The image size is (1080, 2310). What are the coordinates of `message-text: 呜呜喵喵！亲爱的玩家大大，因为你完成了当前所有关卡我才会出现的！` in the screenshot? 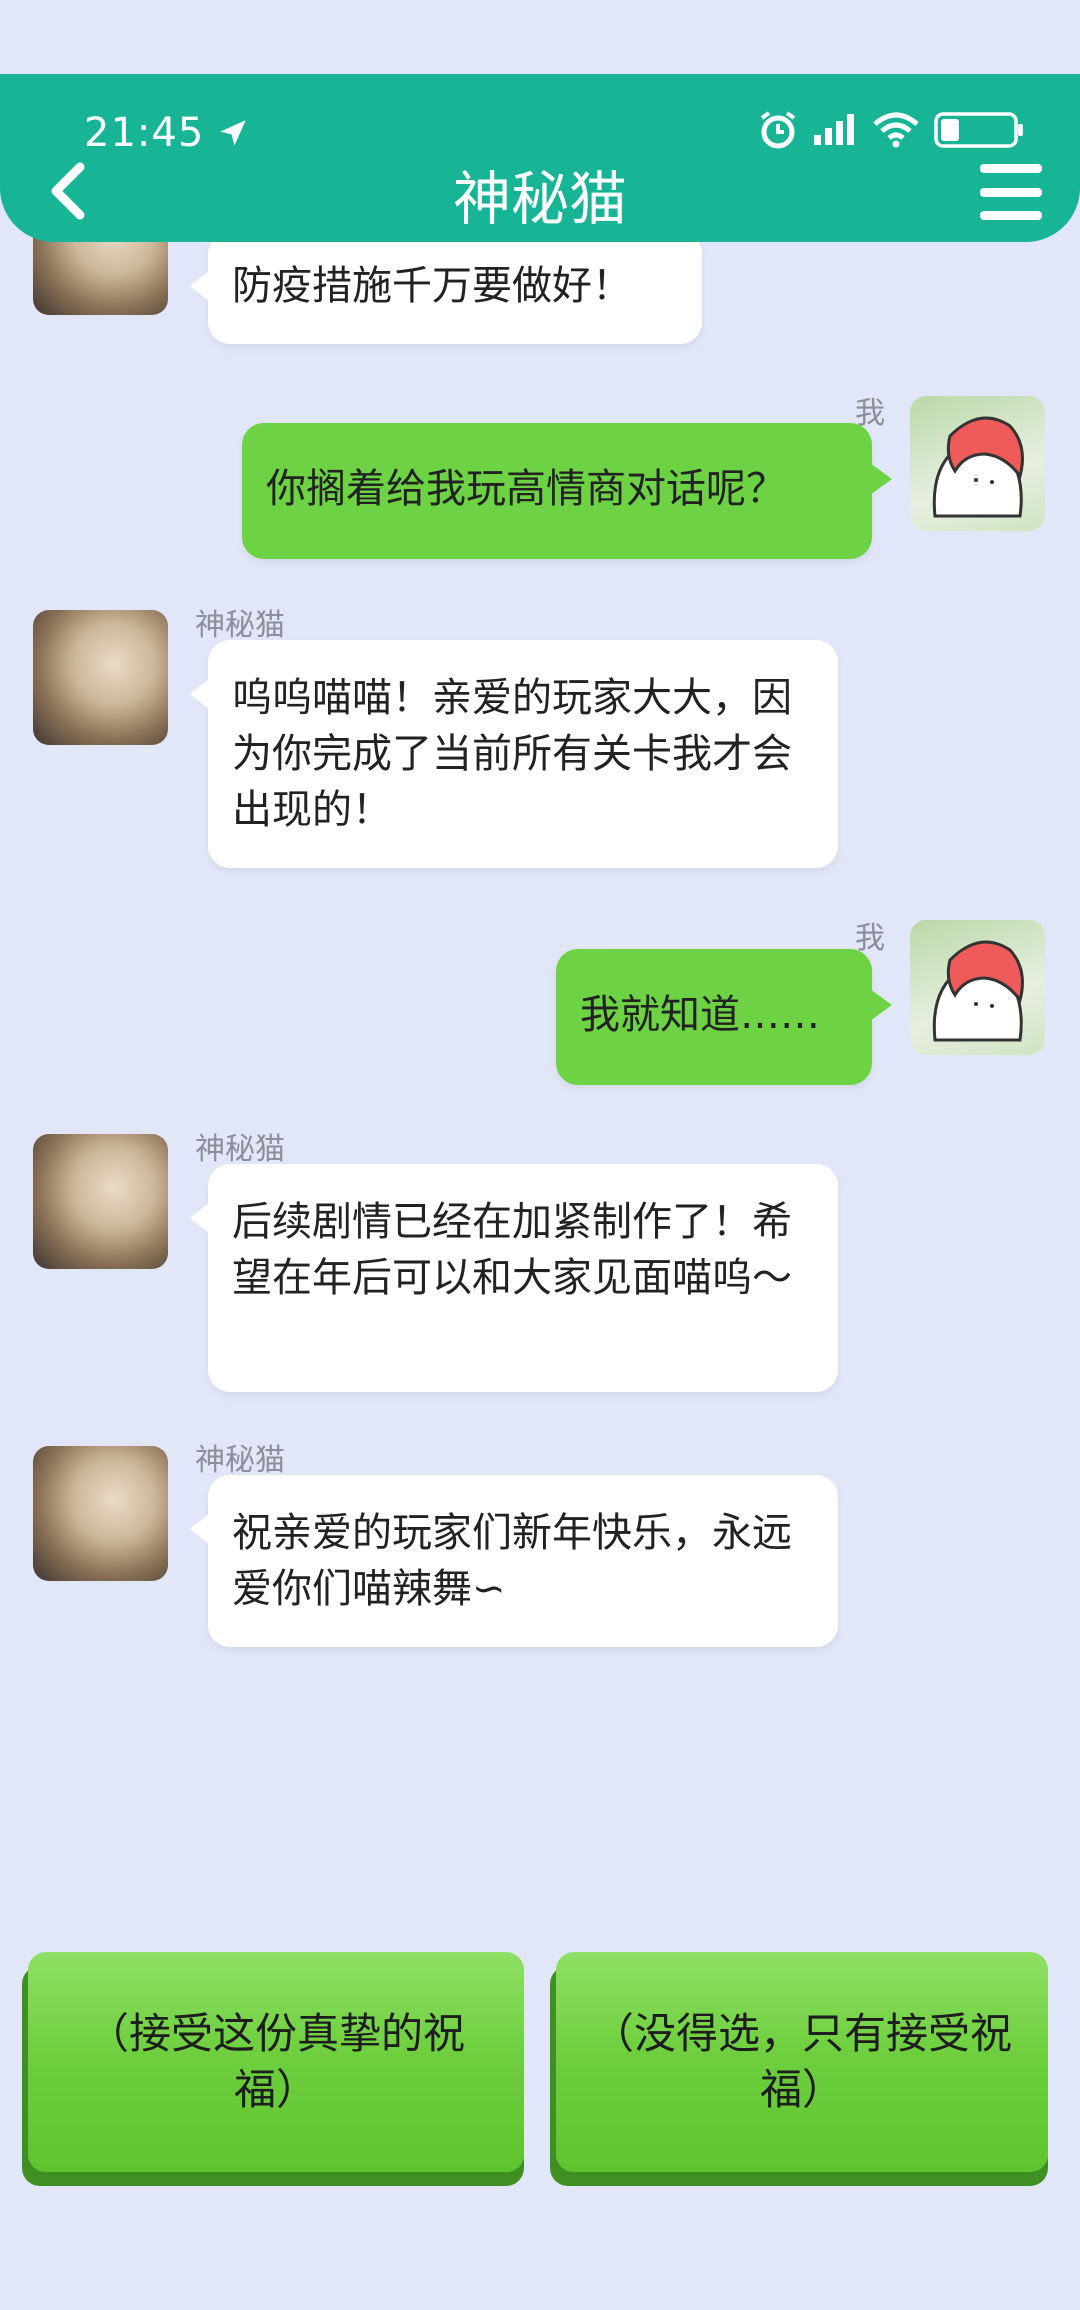 It's located at (512, 754).